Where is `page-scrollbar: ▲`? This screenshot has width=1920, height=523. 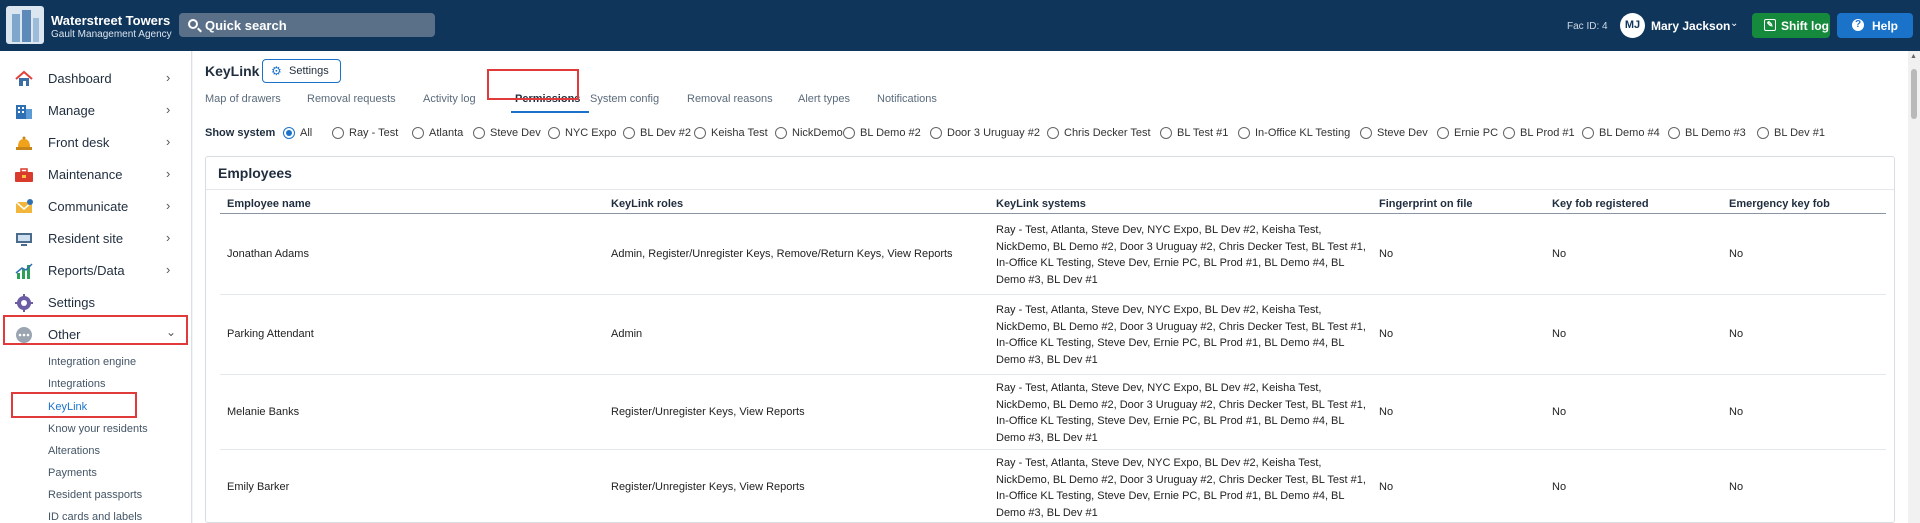 page-scrollbar: ▲ is located at coordinates (1914, 287).